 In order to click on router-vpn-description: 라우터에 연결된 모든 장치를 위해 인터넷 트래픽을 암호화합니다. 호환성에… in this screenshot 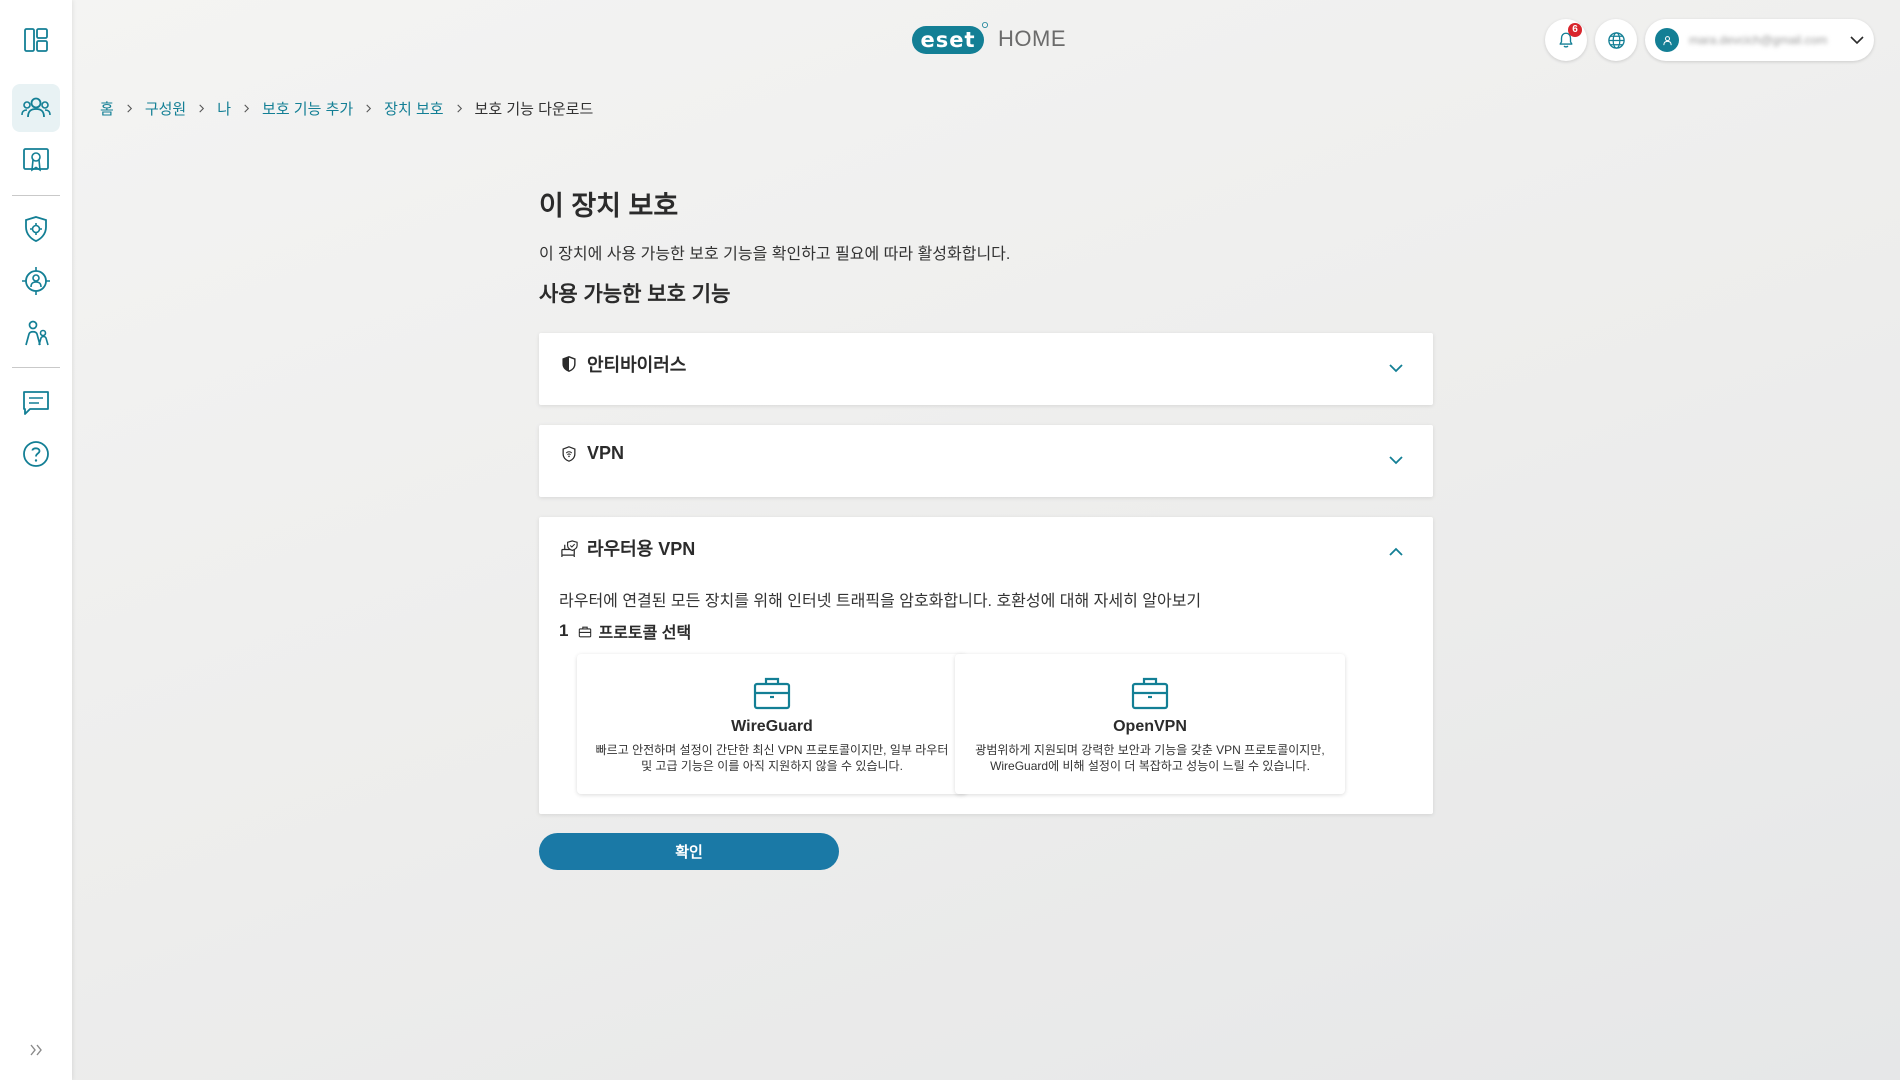, I will do `click(880, 601)`.